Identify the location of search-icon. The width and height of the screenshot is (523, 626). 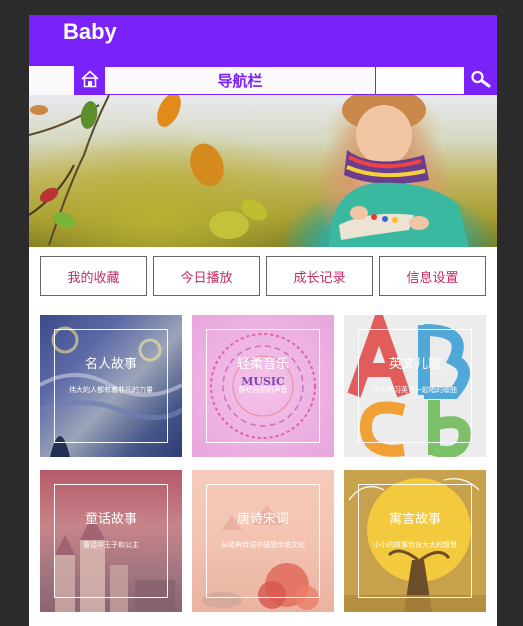
(481, 81).